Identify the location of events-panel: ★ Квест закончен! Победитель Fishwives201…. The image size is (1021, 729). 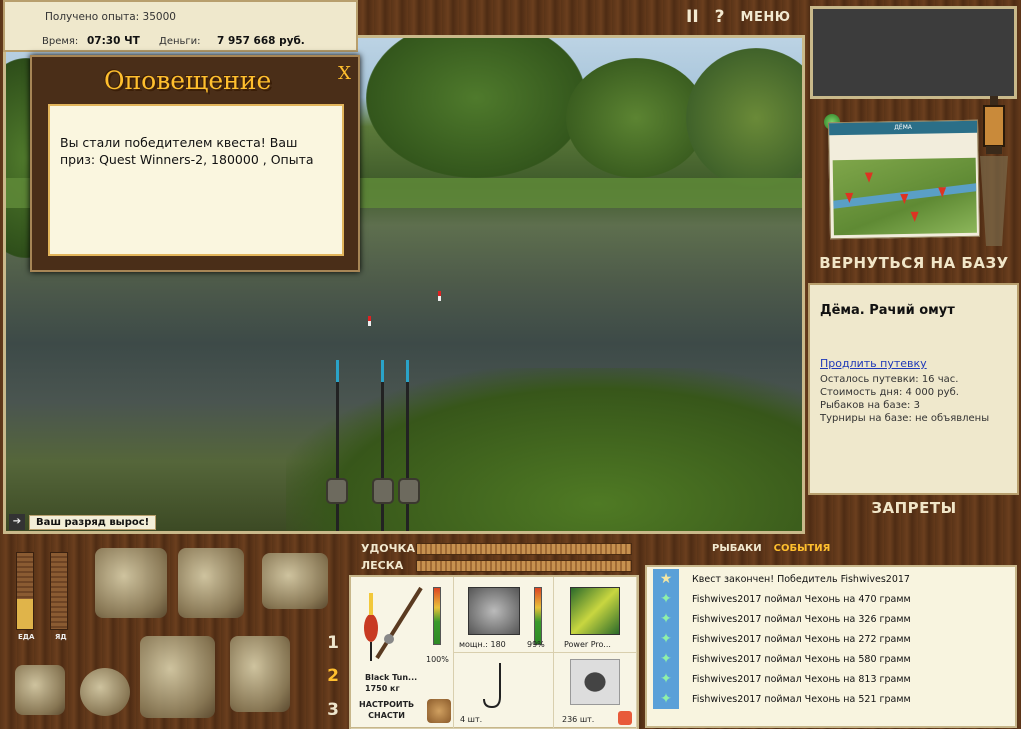
(831, 646).